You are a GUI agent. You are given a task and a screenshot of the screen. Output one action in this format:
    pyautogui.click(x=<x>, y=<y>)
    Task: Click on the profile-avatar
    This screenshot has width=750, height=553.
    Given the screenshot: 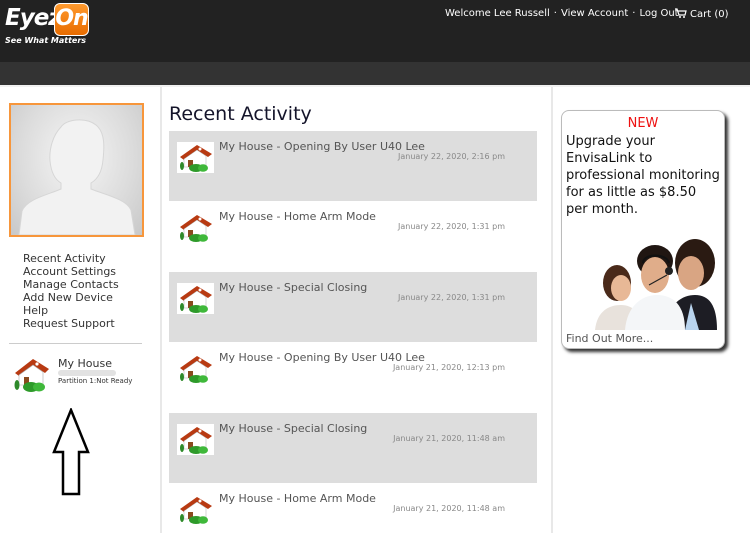 What is the action you would take?
    pyautogui.click(x=76, y=170)
    